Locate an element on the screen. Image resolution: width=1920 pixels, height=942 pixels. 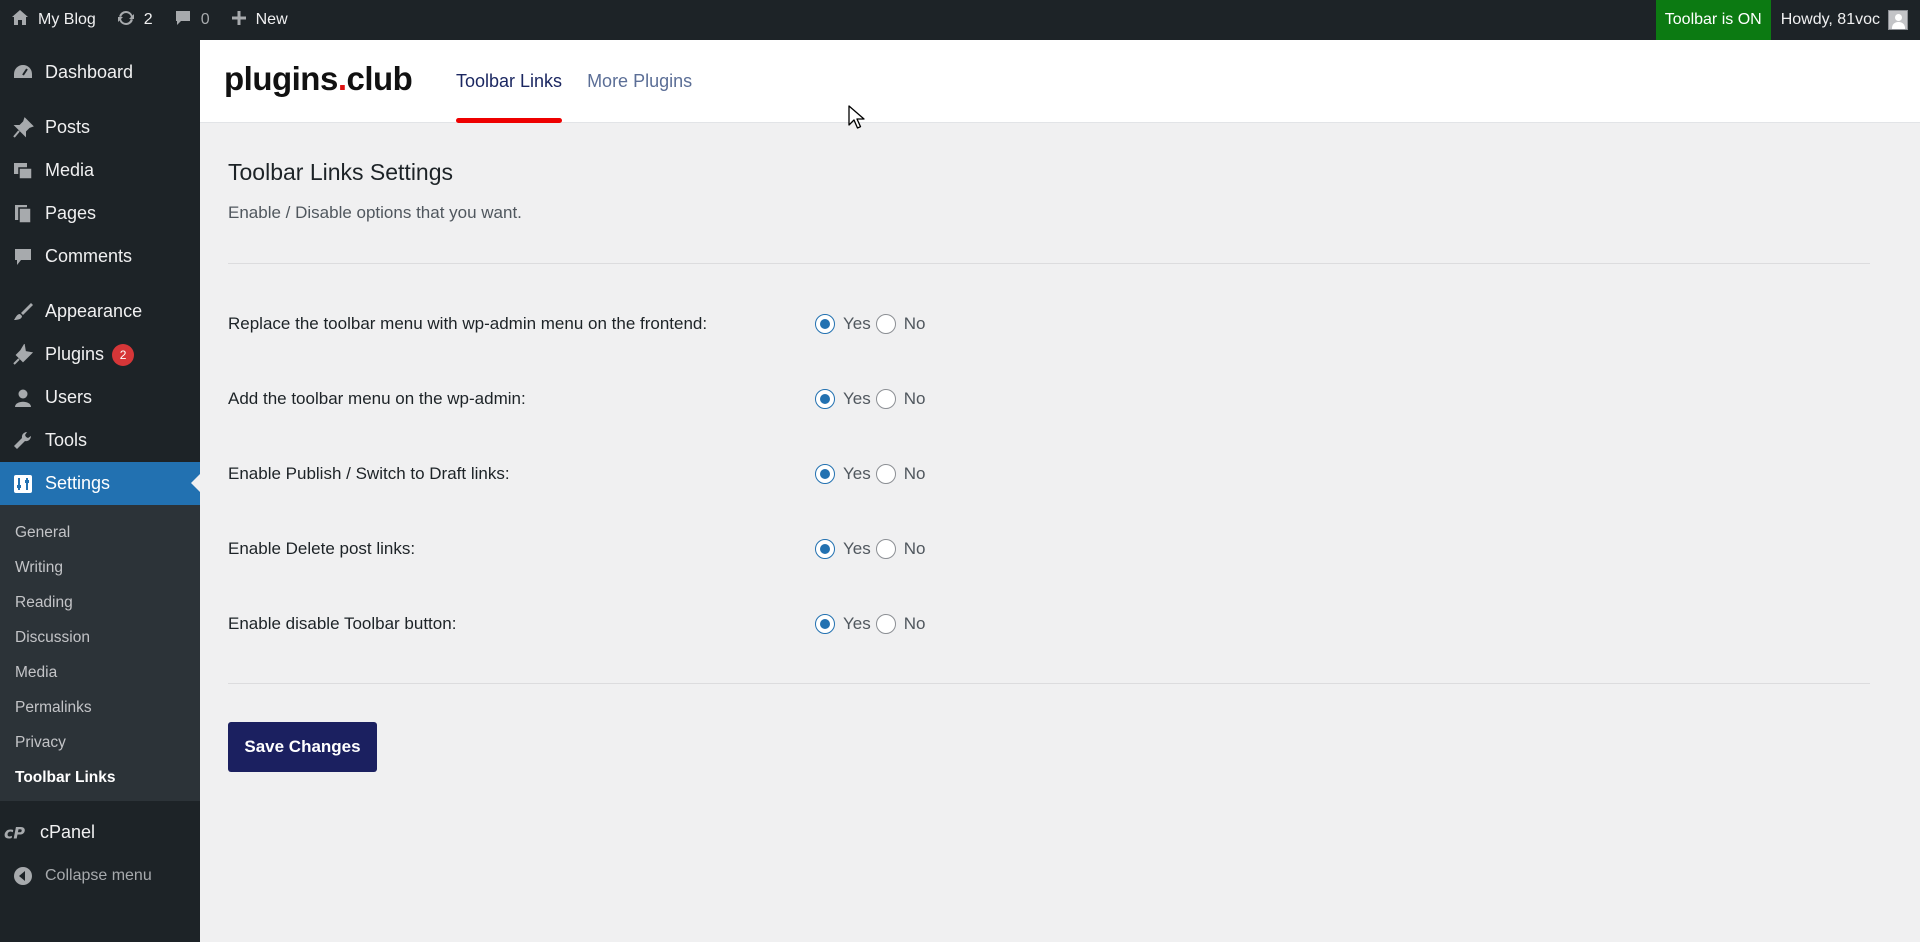
howdy-label: Howdy, 81voc is located at coordinates (1830, 19).